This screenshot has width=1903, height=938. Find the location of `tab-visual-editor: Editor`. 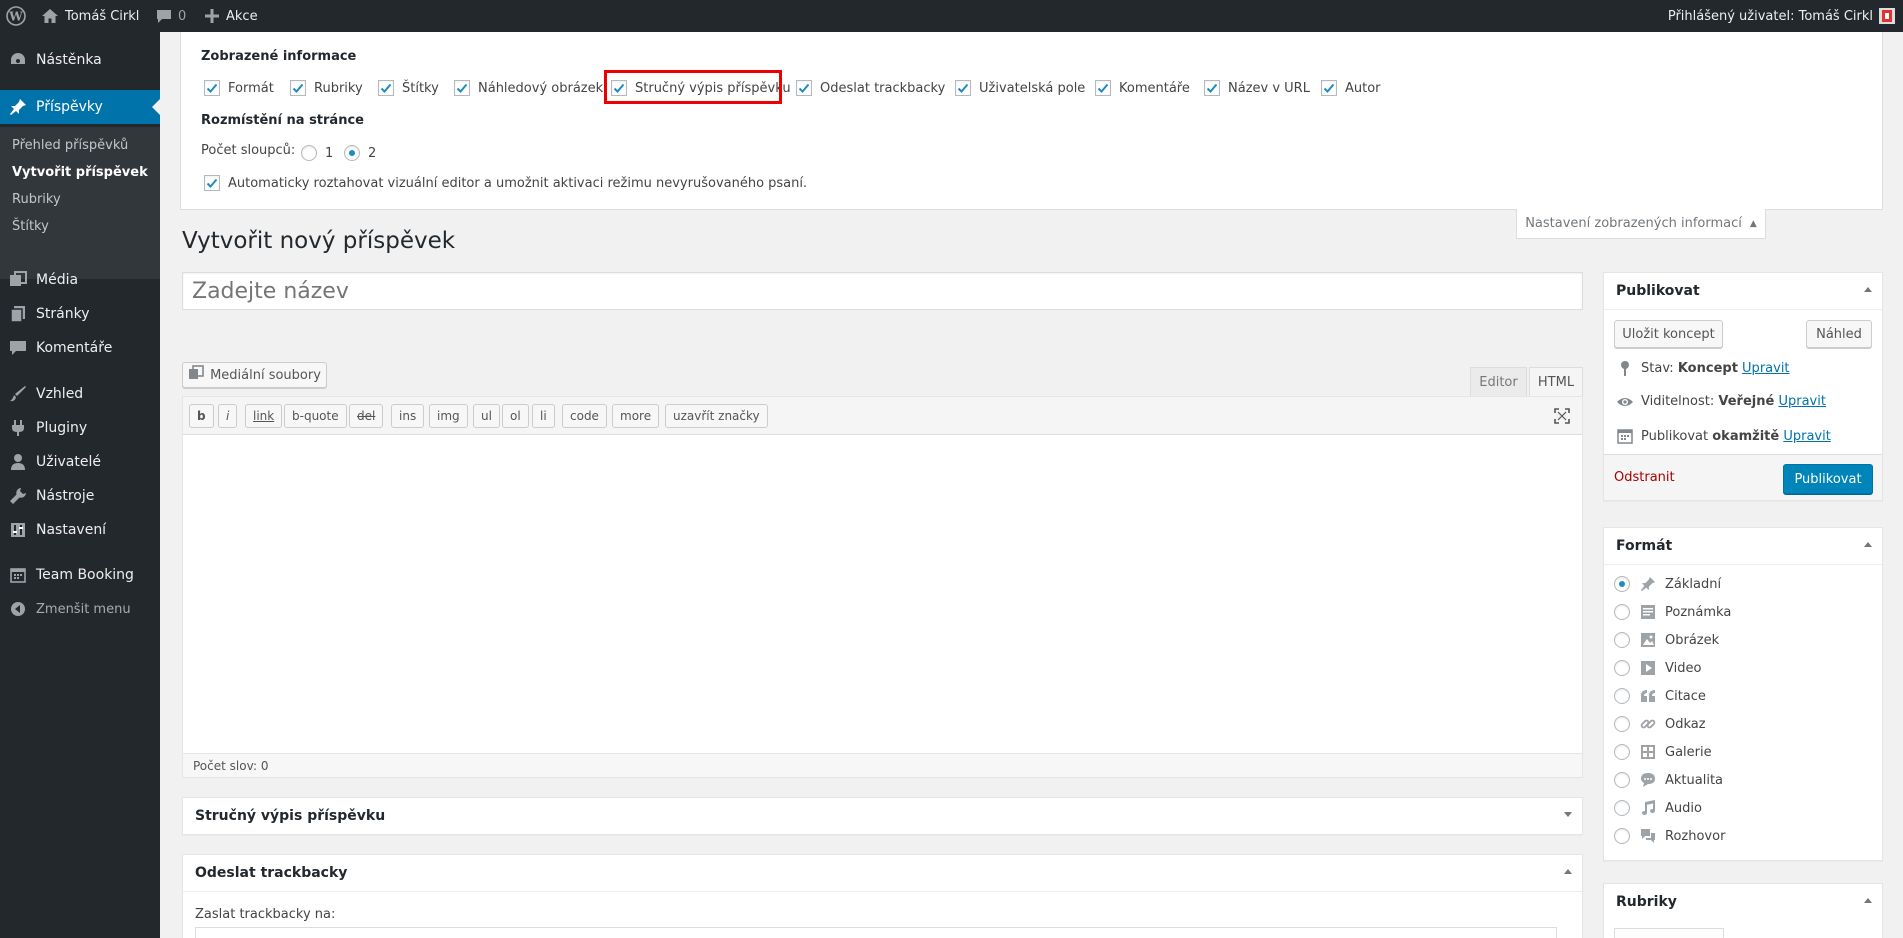

tab-visual-editor: Editor is located at coordinates (1498, 382).